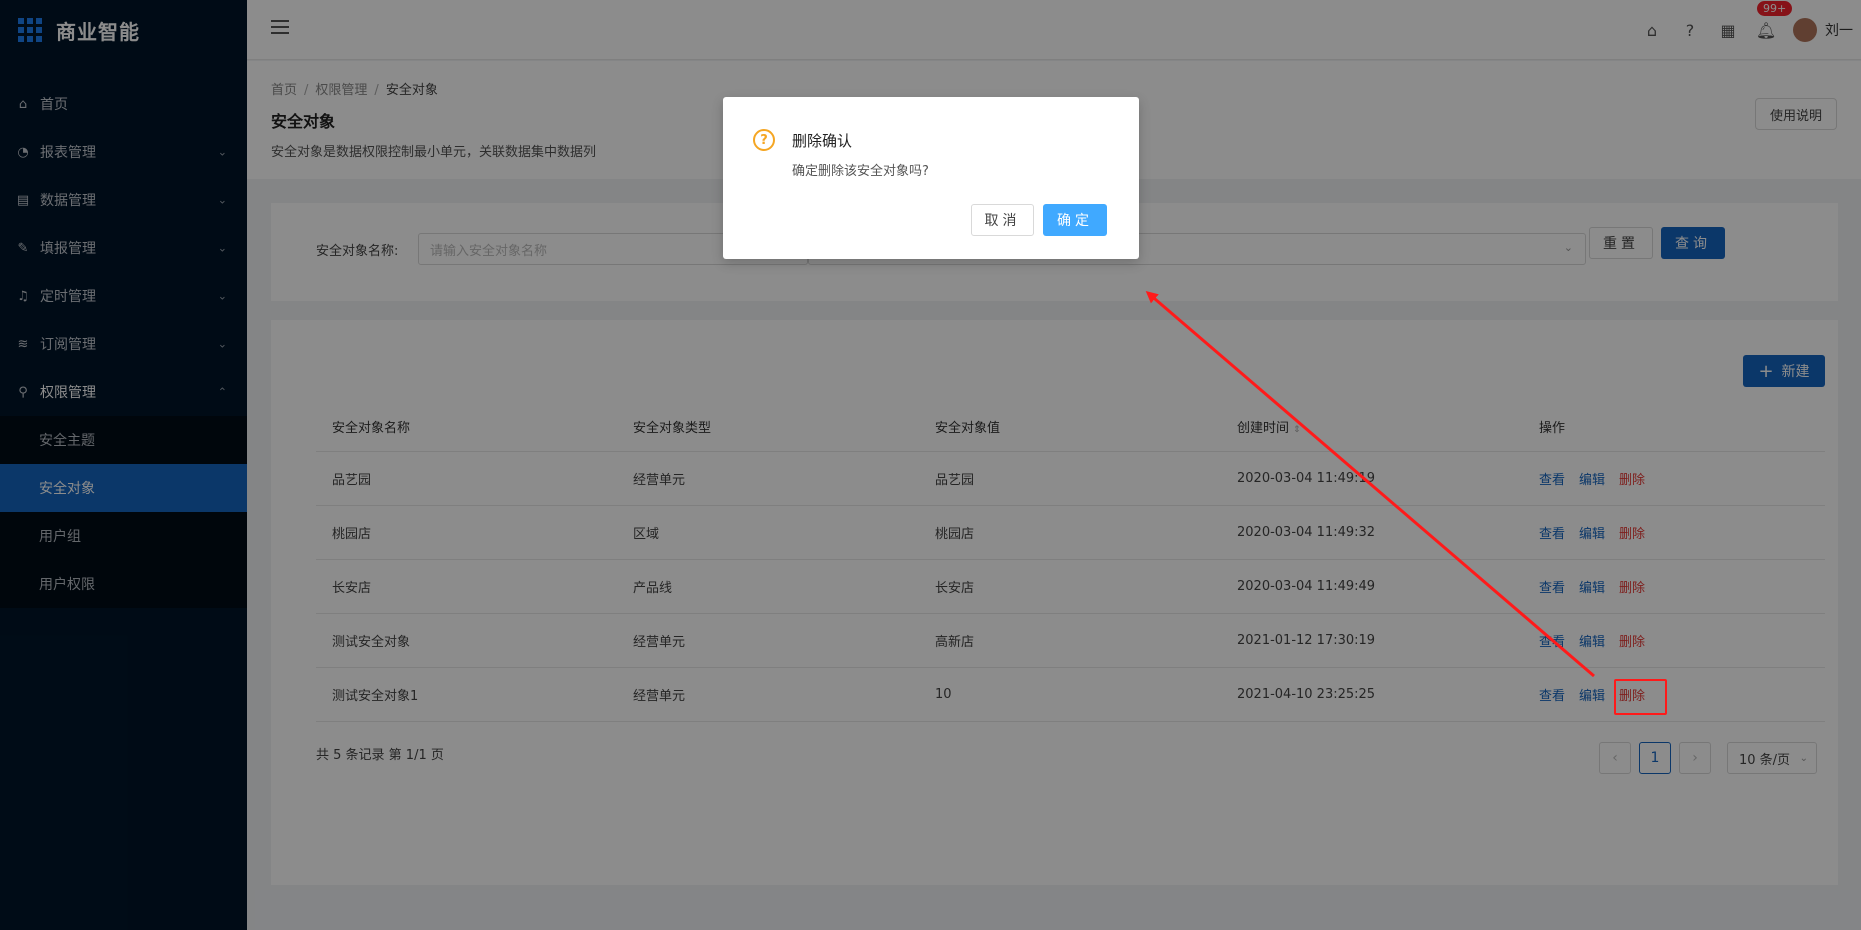  What do you see at coordinates (1002, 220) in the screenshot?
I see `cancel-button: 取消` at bounding box center [1002, 220].